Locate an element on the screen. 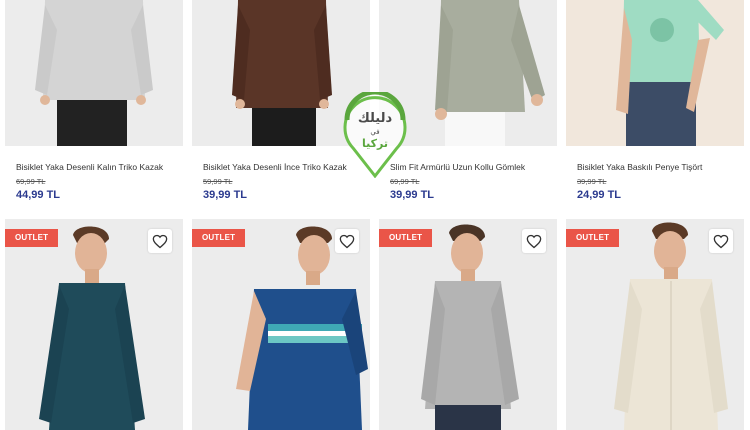  product-title: Bisiklet Yaka Desenli Kalın Triko Kazak is located at coordinates (89, 167).